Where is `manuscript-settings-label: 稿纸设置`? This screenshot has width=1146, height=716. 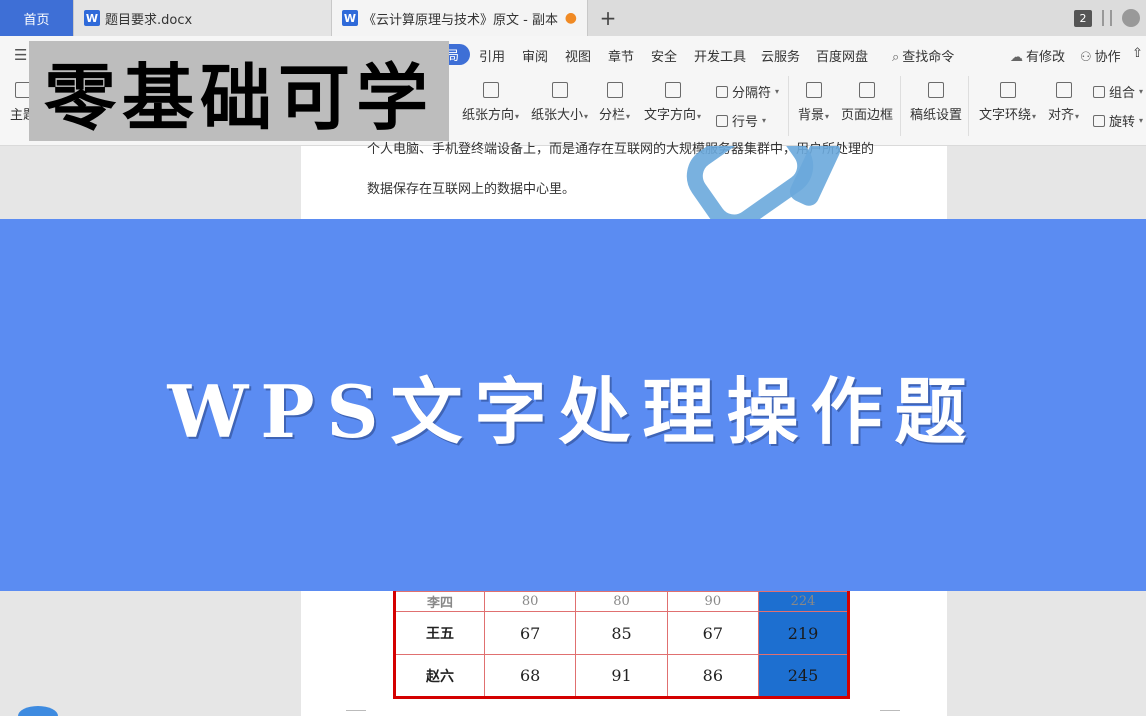 manuscript-settings-label: 稿纸设置 is located at coordinates (936, 115).